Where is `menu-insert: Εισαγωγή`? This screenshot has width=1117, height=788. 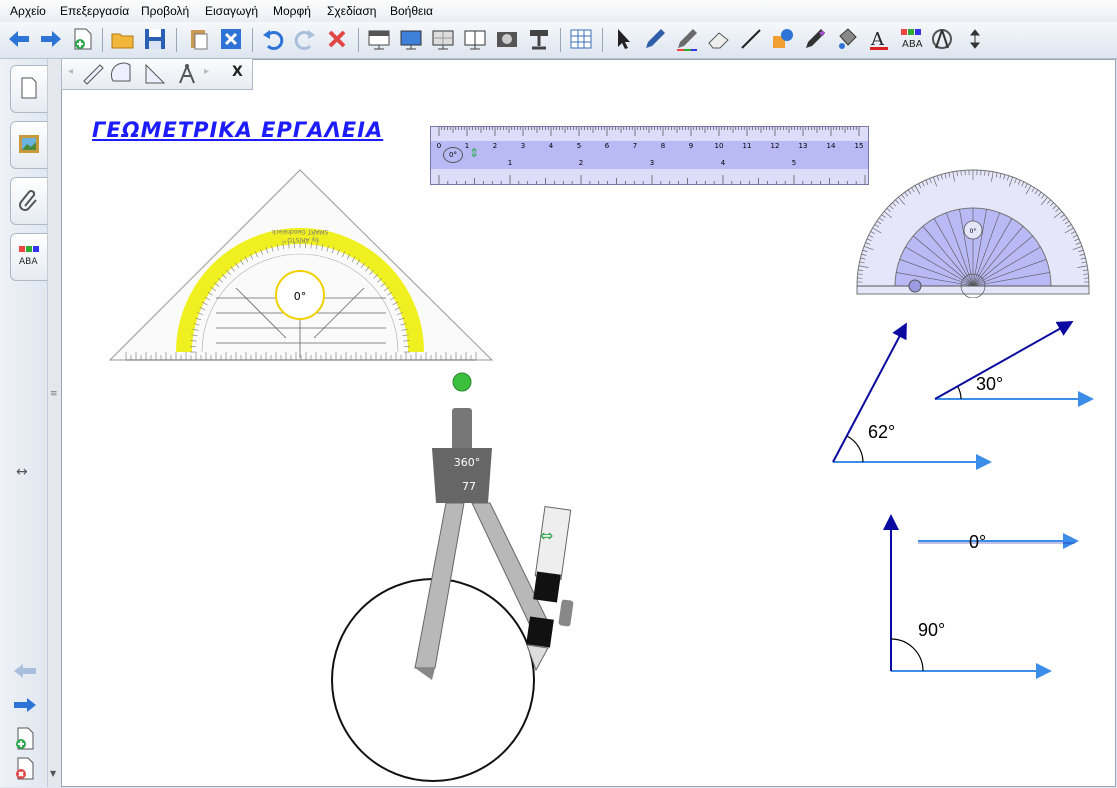 menu-insert: Εισαγωγή is located at coordinates (231, 11).